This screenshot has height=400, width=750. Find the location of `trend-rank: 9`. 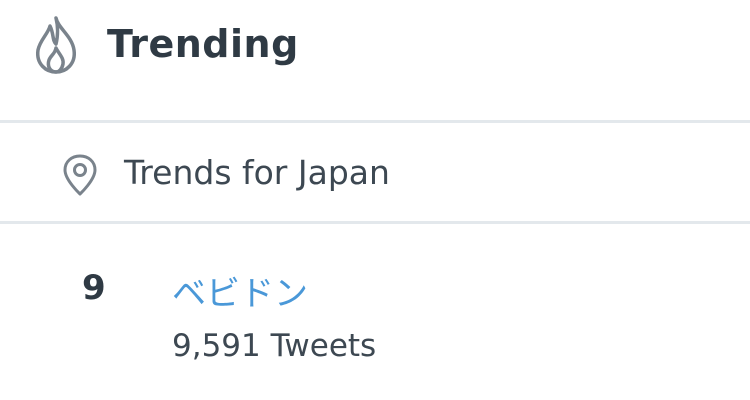

trend-rank: 9 is located at coordinates (94, 288).